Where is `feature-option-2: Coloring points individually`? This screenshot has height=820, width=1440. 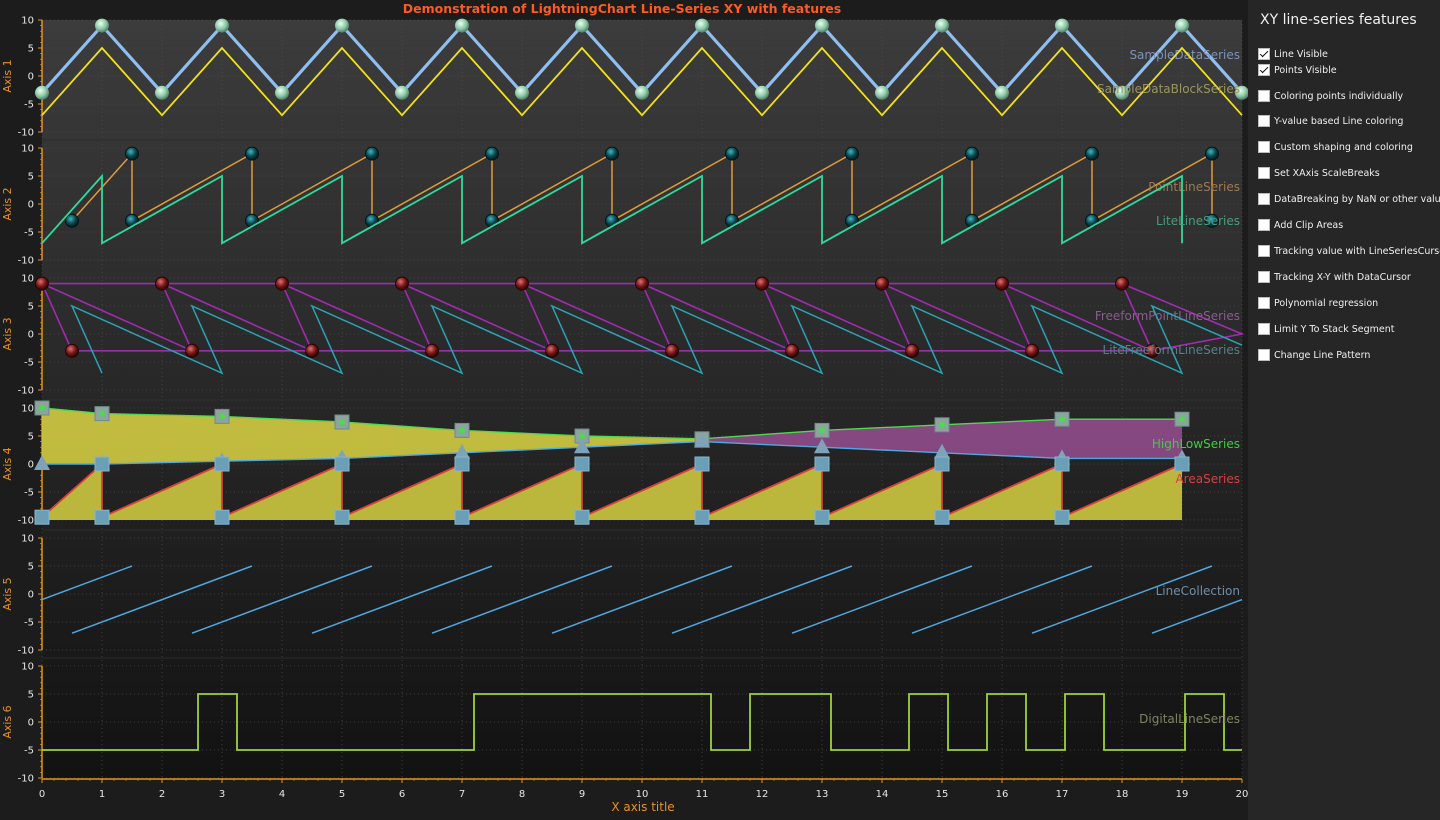 feature-option-2: Coloring points individually is located at coordinates (1330, 96).